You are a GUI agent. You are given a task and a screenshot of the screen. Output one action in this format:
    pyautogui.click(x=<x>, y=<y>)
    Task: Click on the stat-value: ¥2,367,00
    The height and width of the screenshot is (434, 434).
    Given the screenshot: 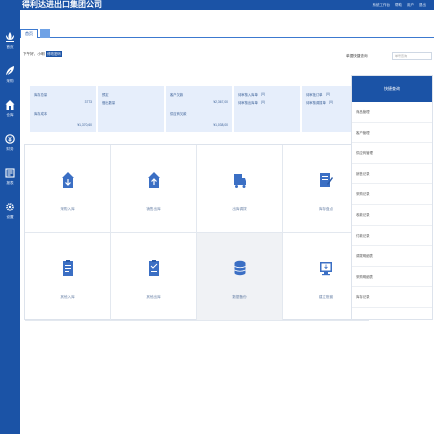 What is the action you would take?
    pyautogui.click(x=220, y=102)
    